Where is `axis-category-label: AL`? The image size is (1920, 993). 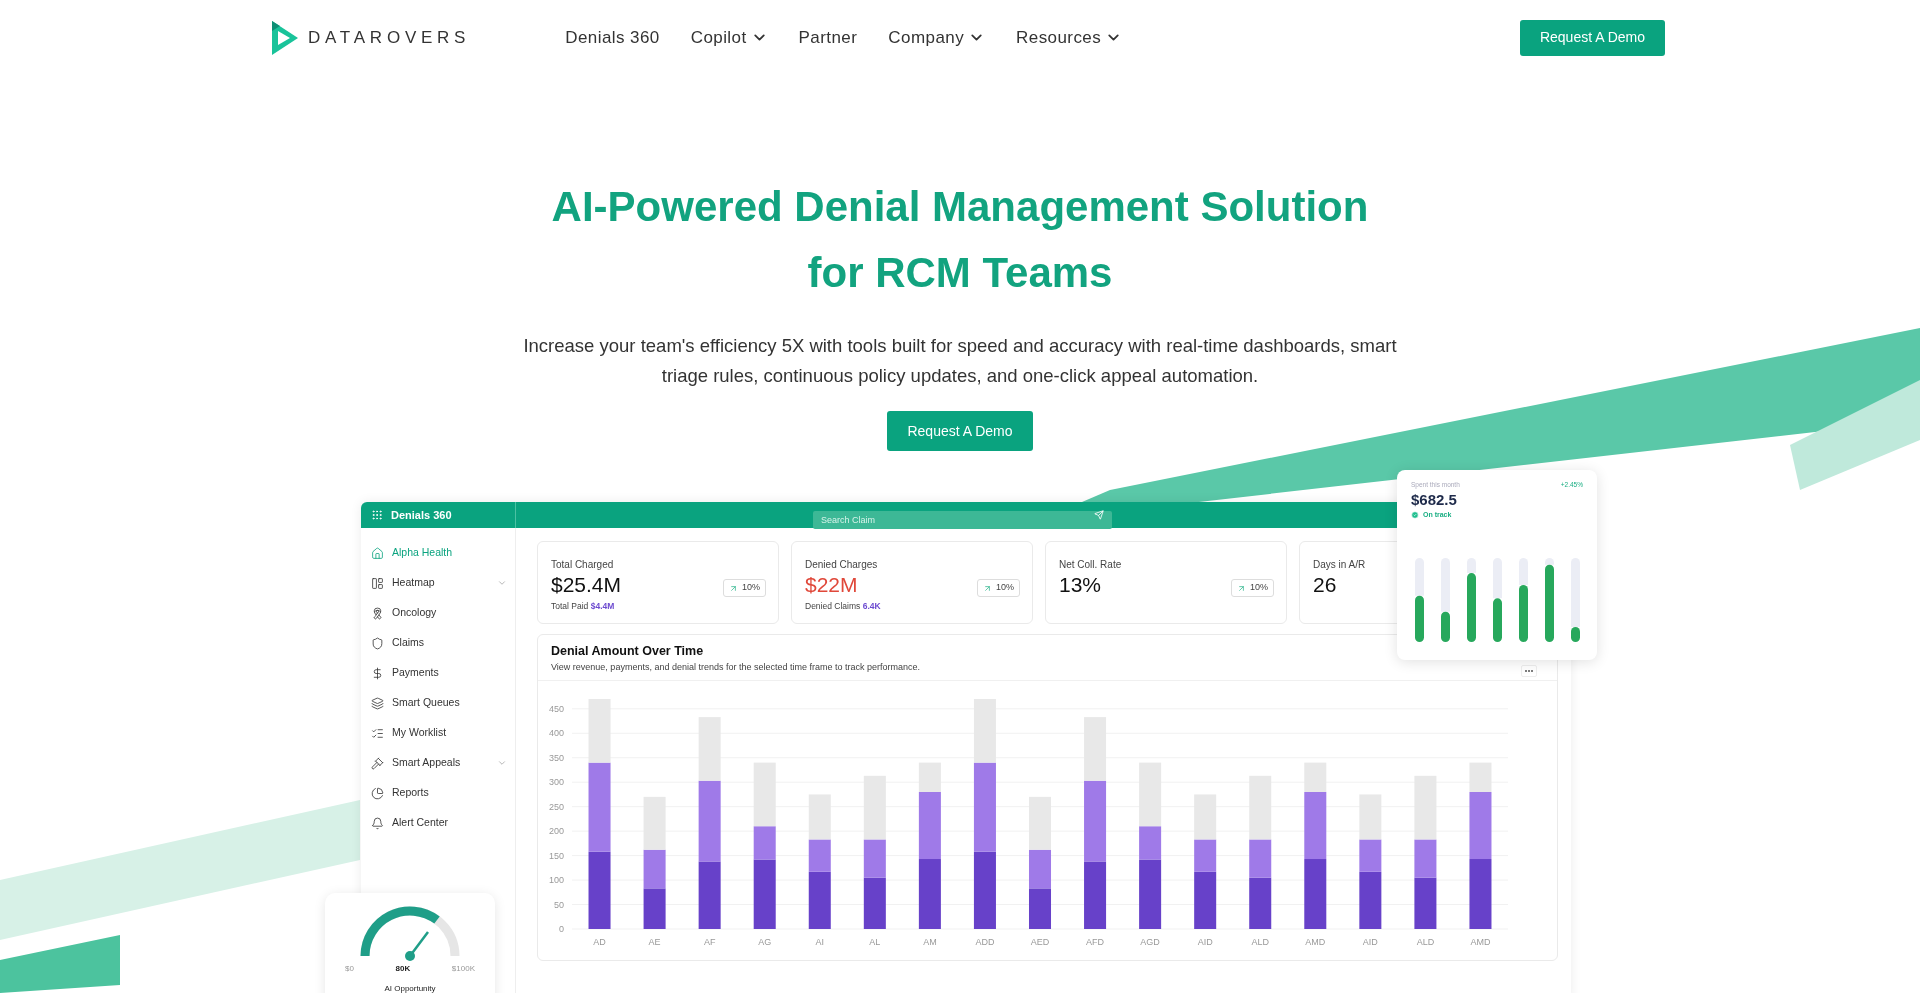 axis-category-label: AL is located at coordinates (875, 942).